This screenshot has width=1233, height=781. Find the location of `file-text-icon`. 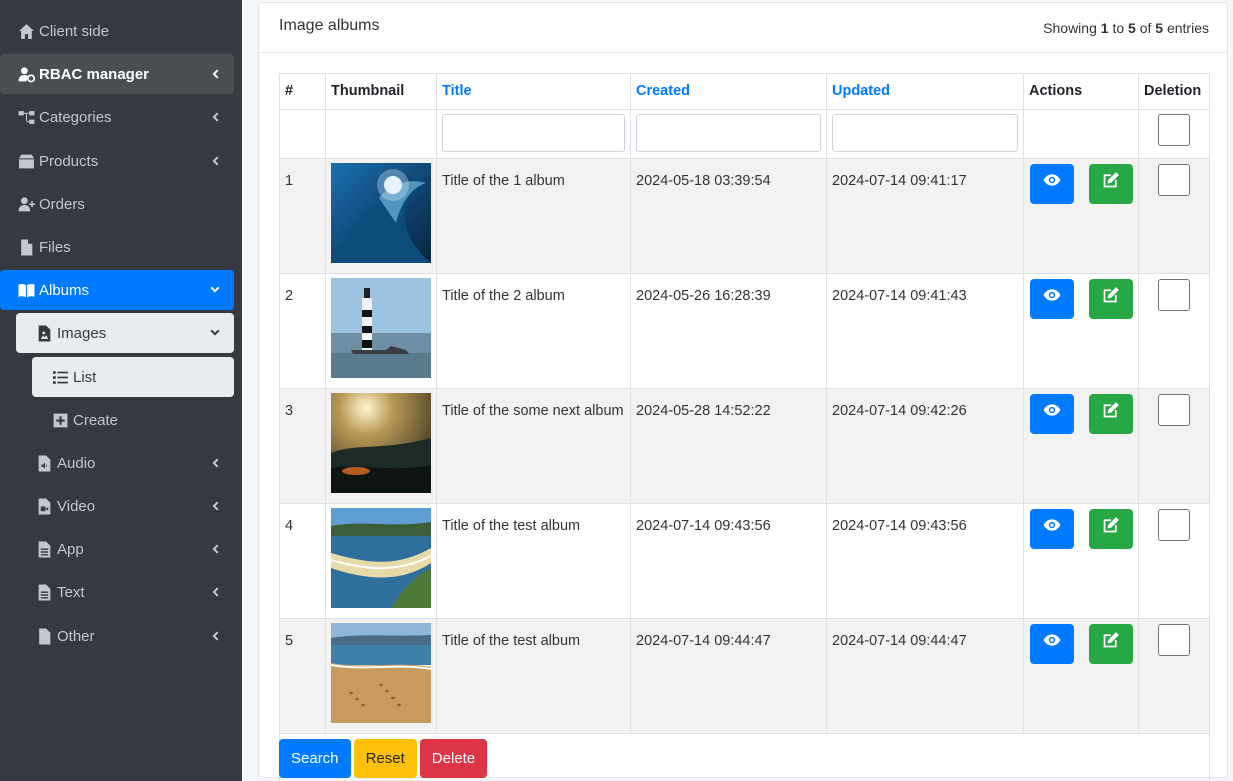

file-text-icon is located at coordinates (44, 592).